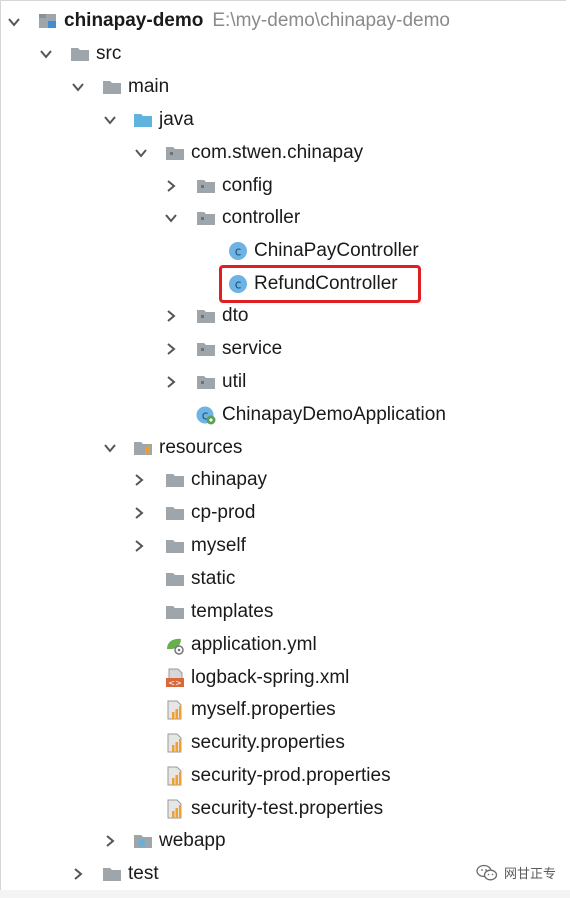  I want to click on tree-item-security-properties: security.properties, so click(254, 743).